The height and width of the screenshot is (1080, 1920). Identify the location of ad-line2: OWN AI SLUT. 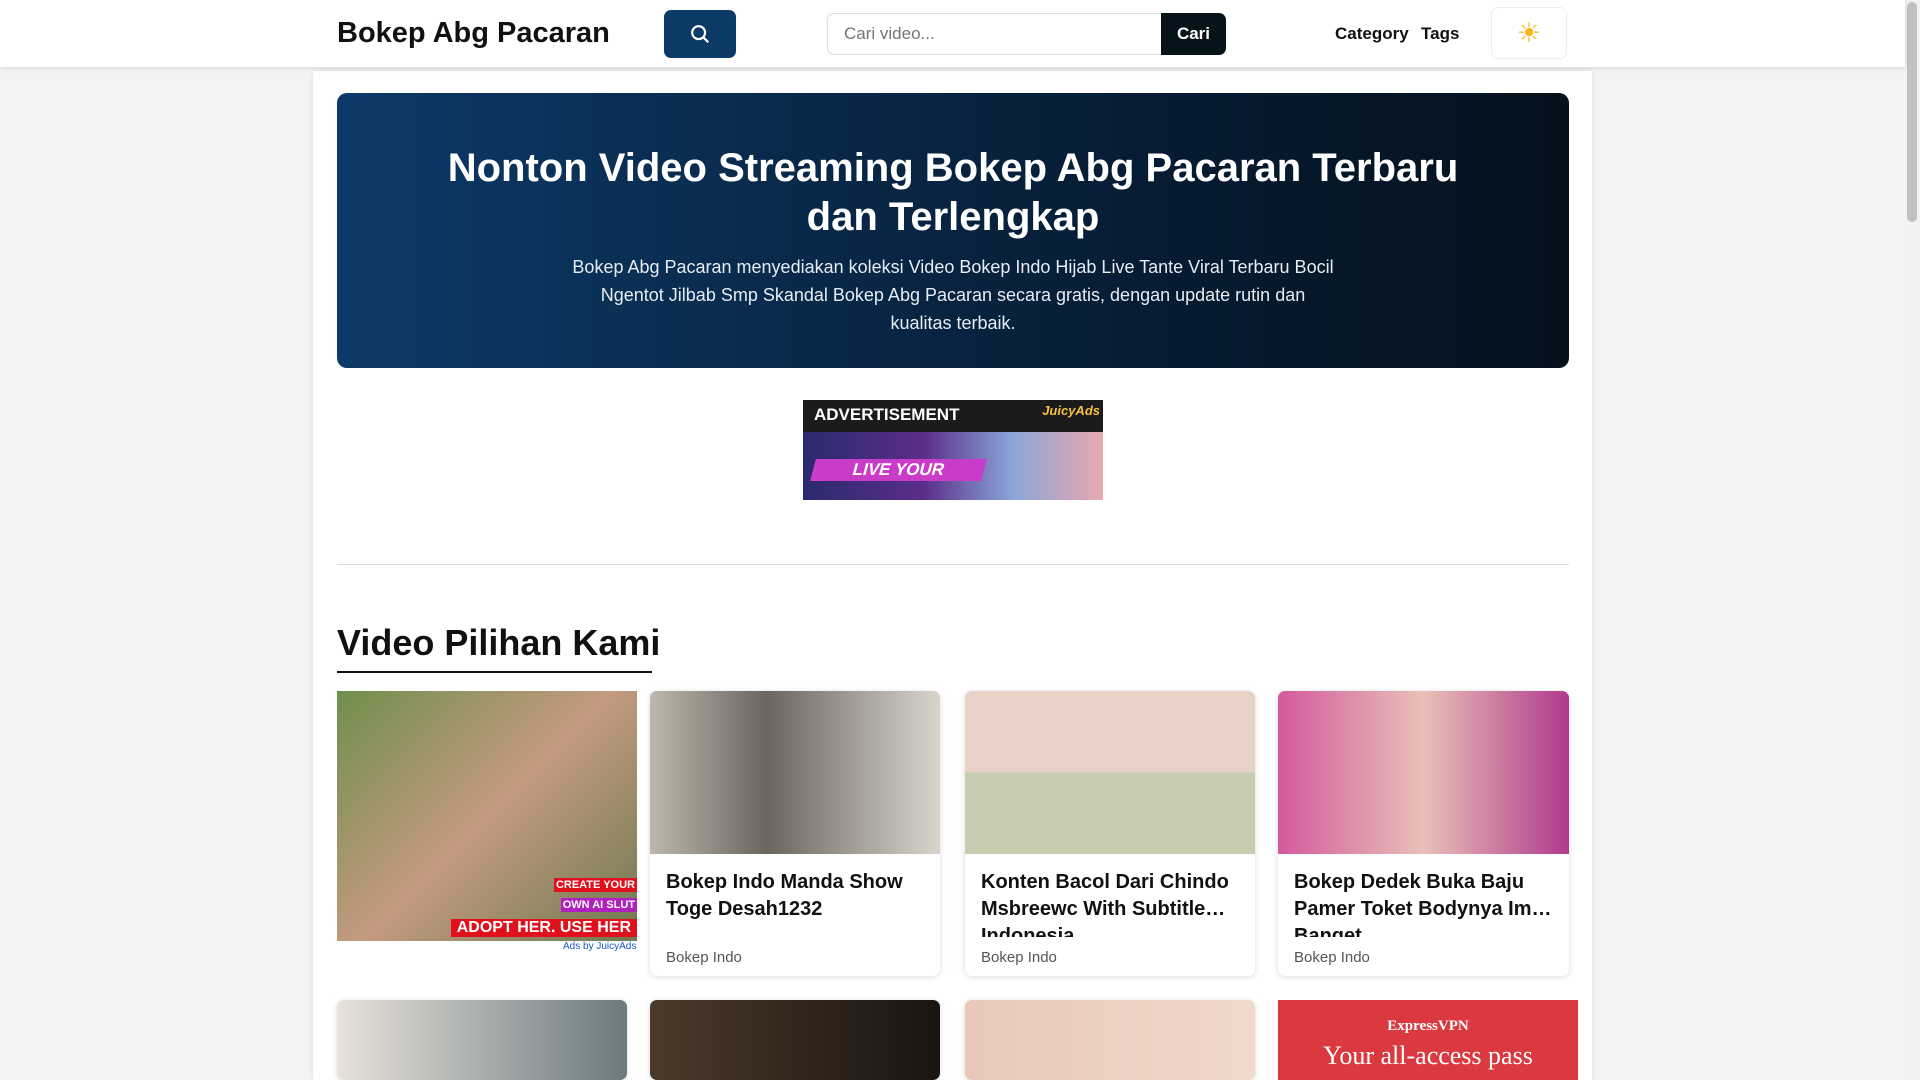
(598, 905).